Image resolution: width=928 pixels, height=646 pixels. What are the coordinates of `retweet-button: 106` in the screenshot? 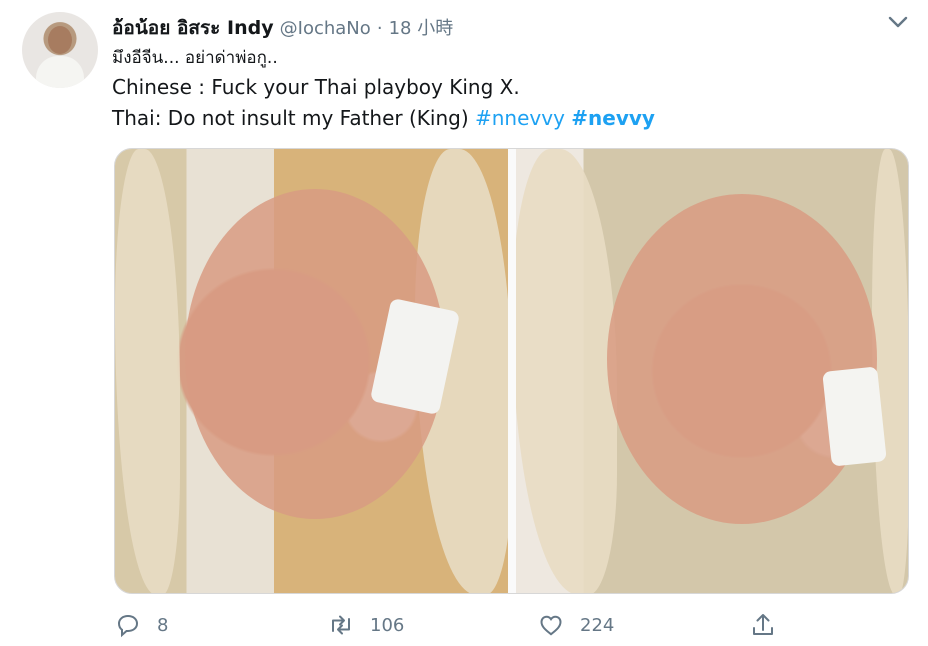 It's located at (365, 625).